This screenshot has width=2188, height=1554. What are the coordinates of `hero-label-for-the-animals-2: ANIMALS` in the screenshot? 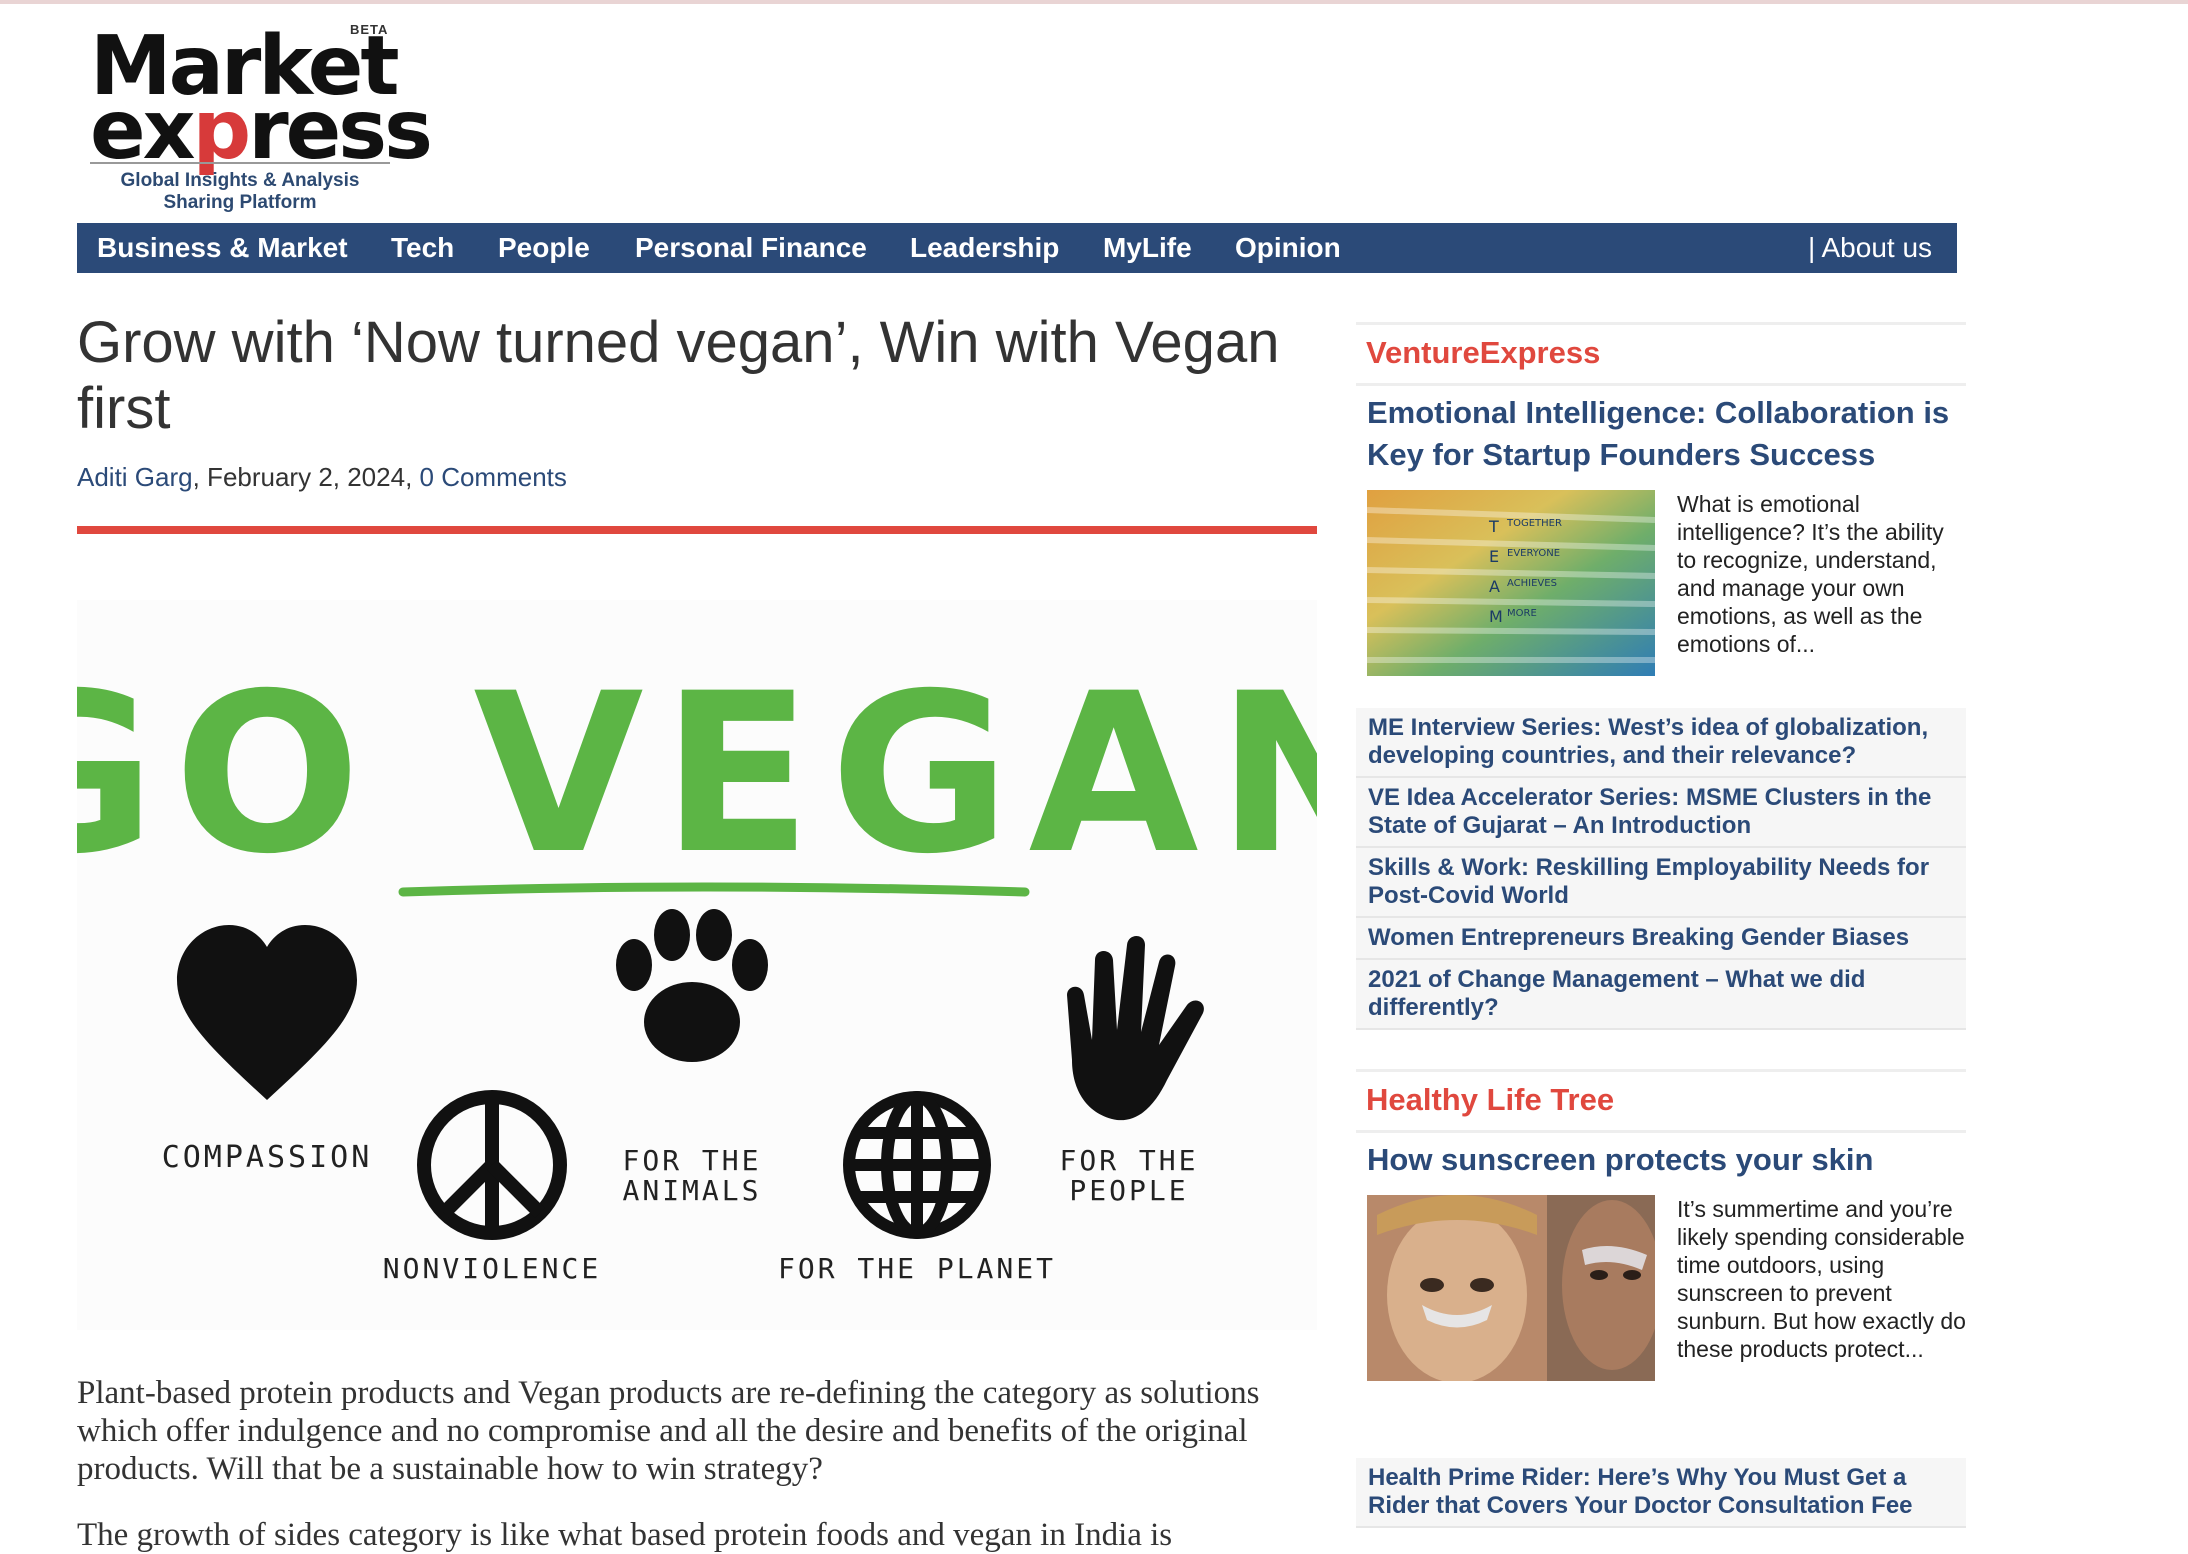 It's located at (691, 1190).